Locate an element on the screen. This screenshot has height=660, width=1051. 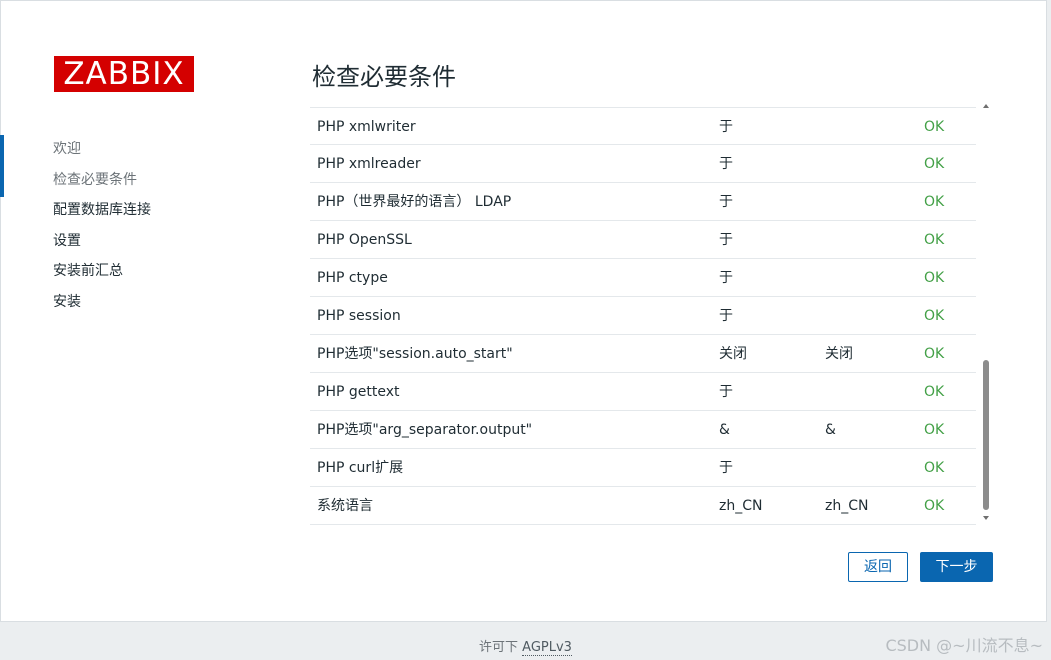
required-value: 关闭 is located at coordinates (839, 354).